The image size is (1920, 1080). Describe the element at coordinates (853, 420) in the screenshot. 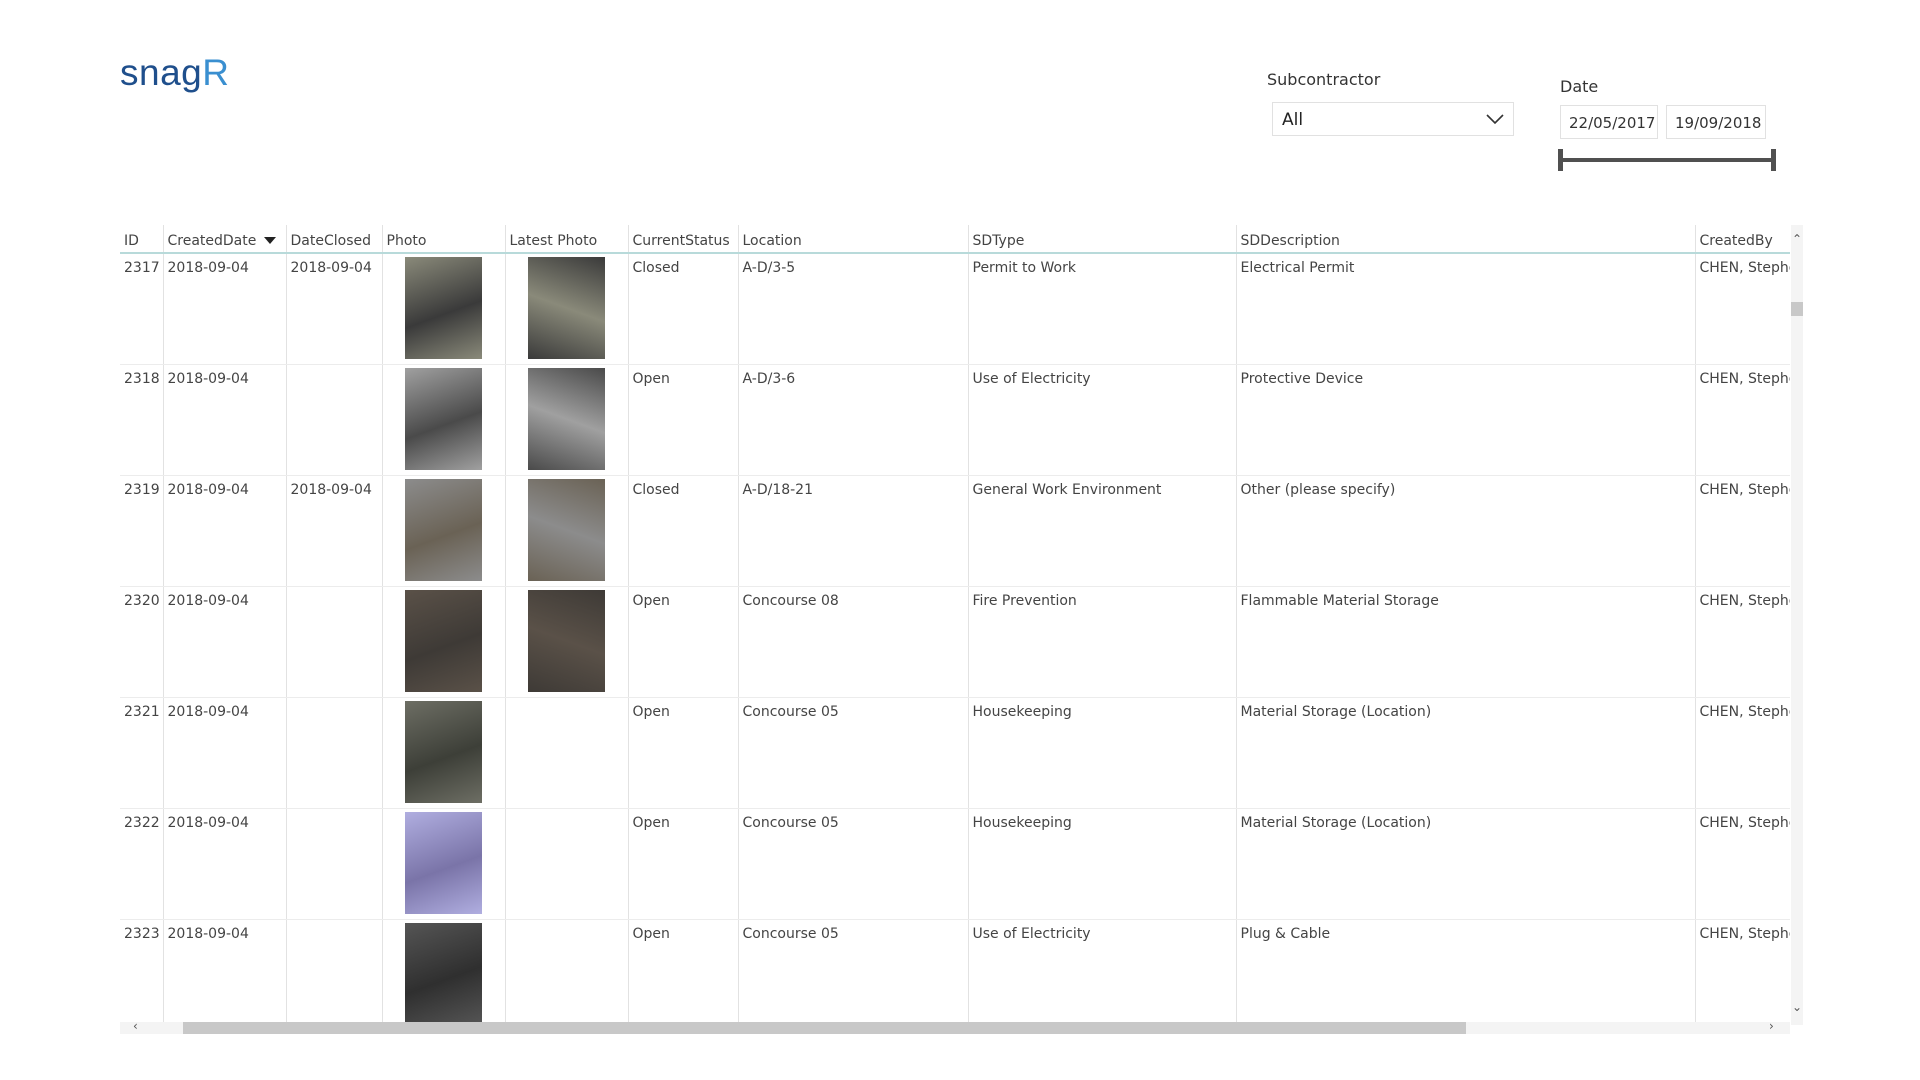

I see `cell-location: A-D/3-6` at that location.